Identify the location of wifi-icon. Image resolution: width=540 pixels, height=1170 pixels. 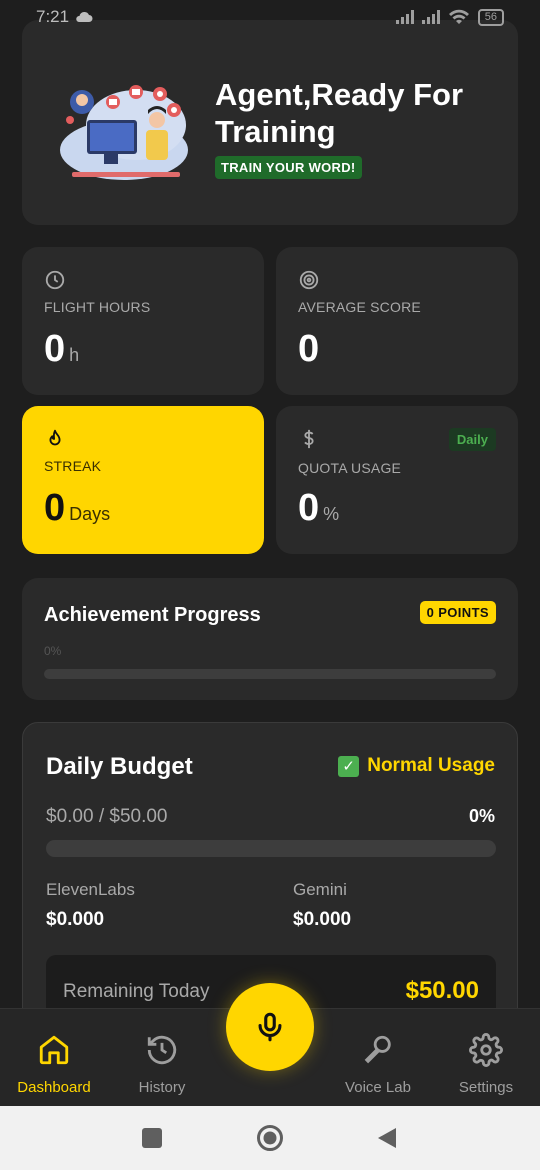
(458, 16).